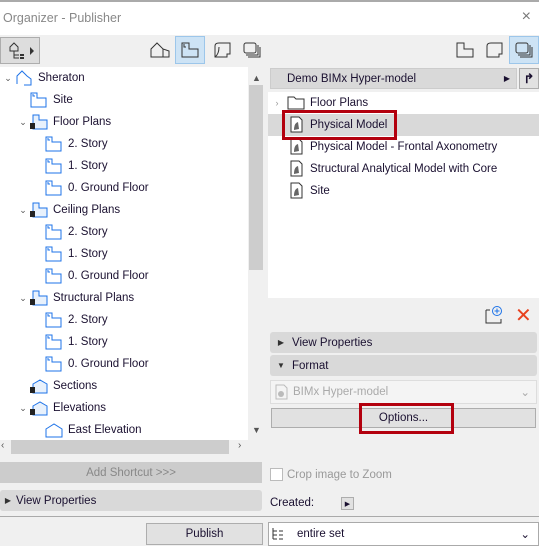  What do you see at coordinates (523, 315) in the screenshot?
I see `delete-icon: ✕` at bounding box center [523, 315].